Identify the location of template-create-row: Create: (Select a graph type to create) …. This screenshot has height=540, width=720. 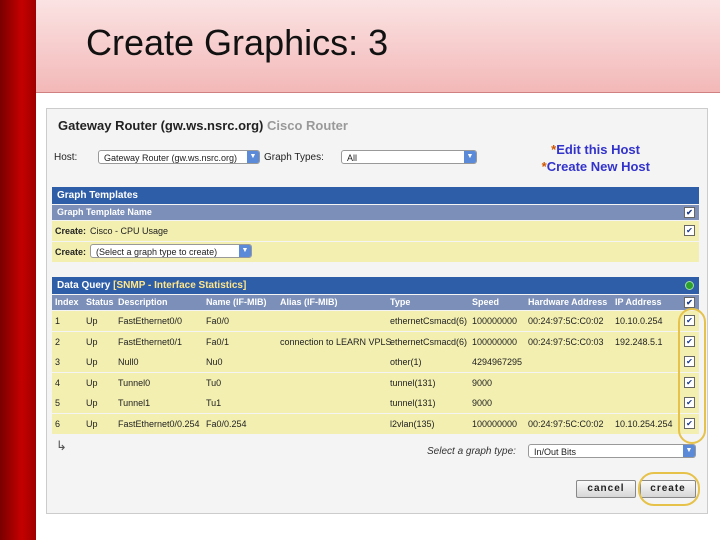
(375, 252).